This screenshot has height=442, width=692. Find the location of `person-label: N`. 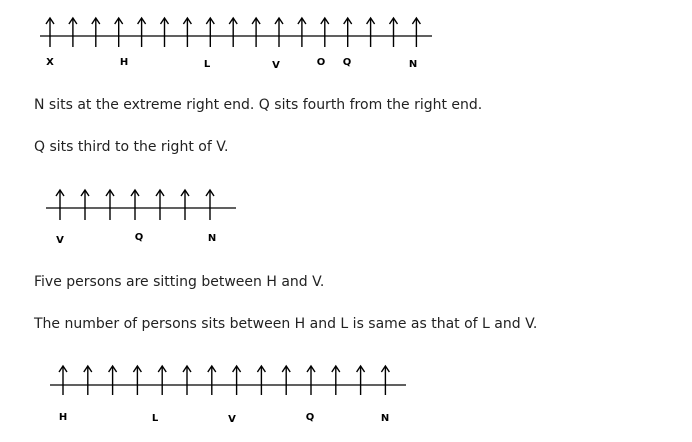

person-label: N is located at coordinates (385, 418).